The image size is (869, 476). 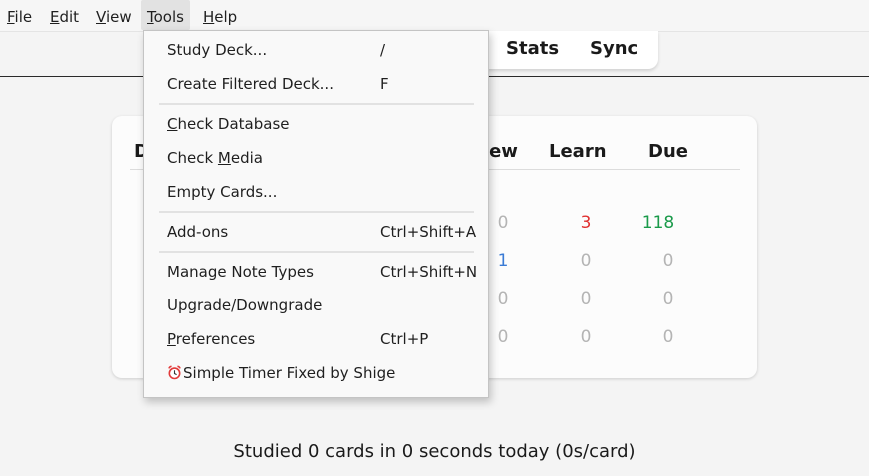 What do you see at coordinates (586, 223) in the screenshot?
I see `deck-row-1-learn: 3` at bounding box center [586, 223].